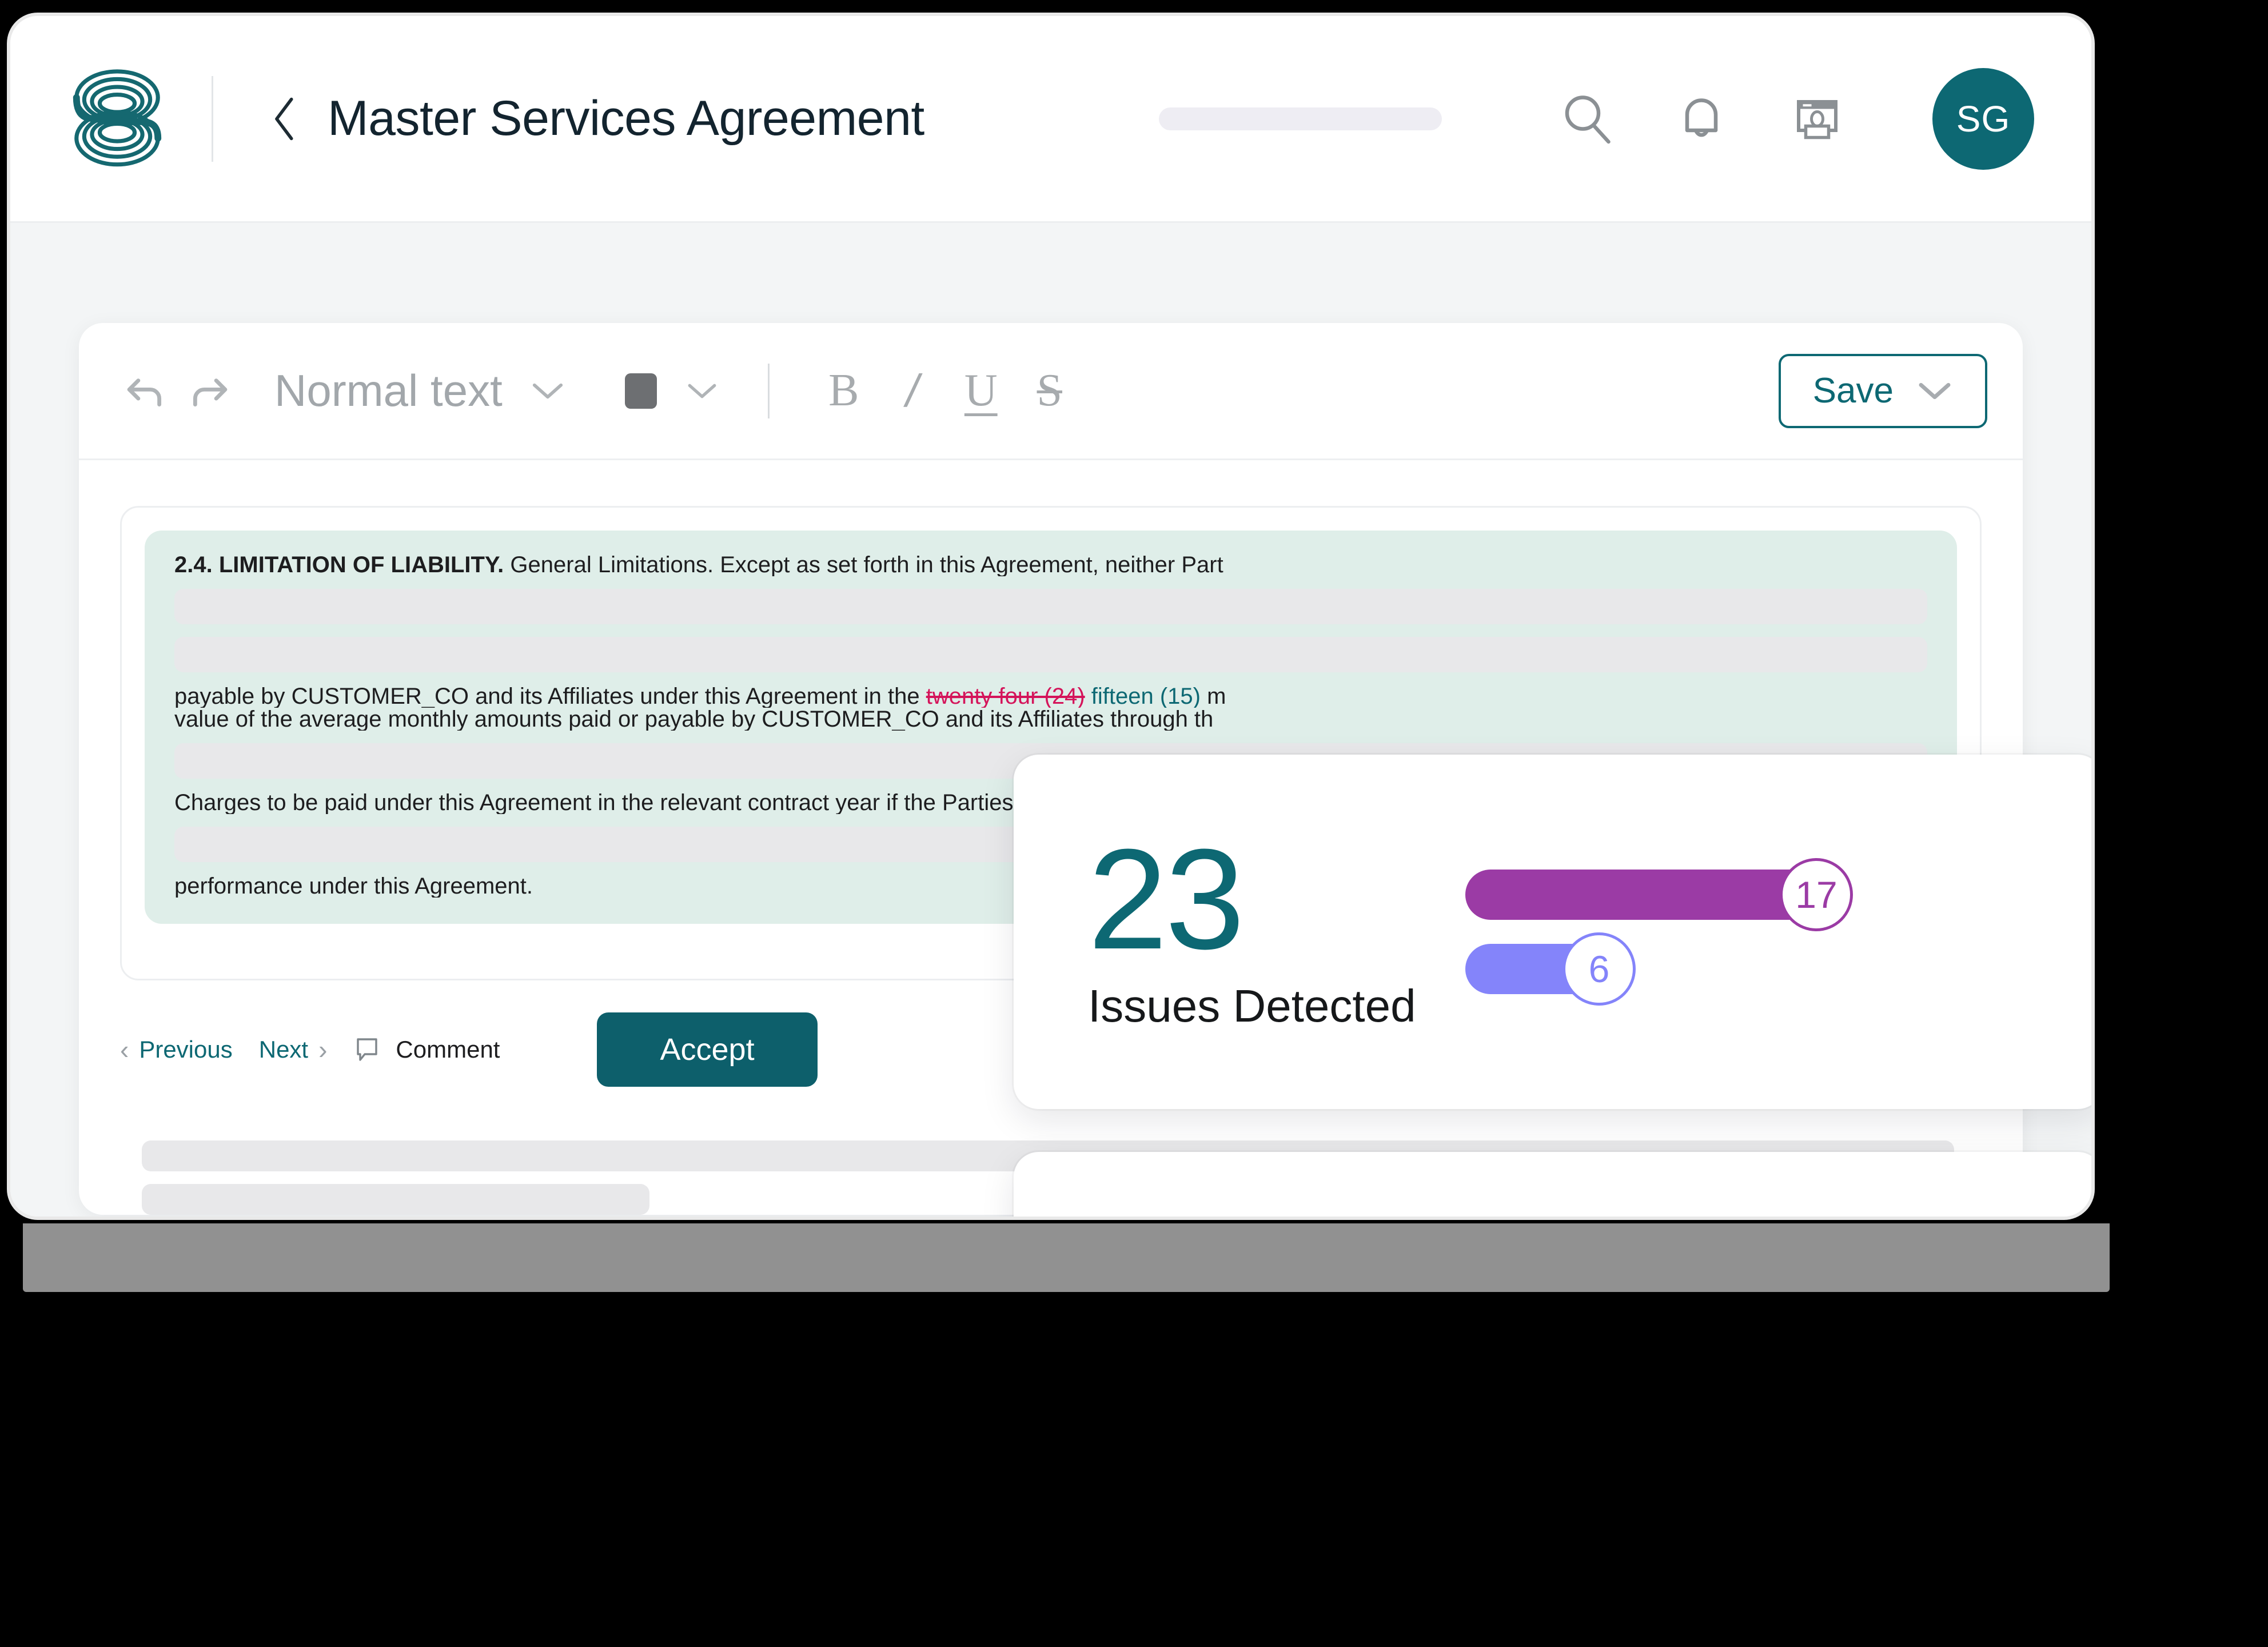 This screenshot has height=1647, width=2268. I want to click on bell-icon, so click(1701, 117).